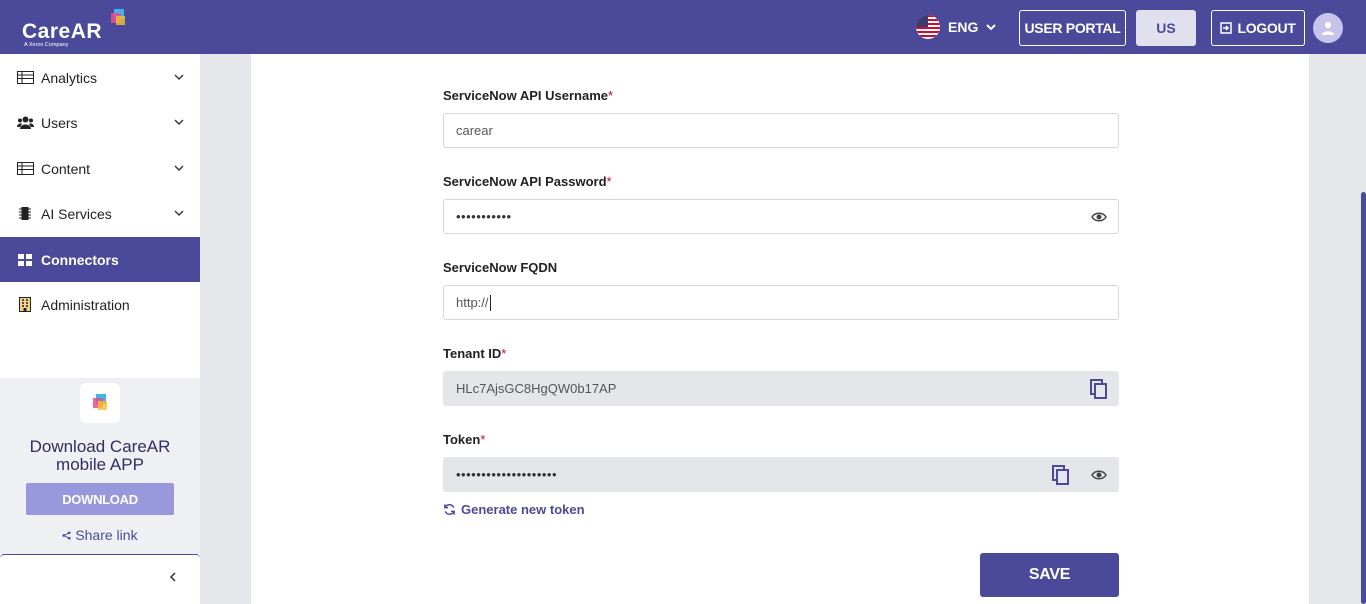 The height and width of the screenshot is (604, 1366). What do you see at coordinates (523, 509) in the screenshot?
I see `generate-token-label: Generate new token` at bounding box center [523, 509].